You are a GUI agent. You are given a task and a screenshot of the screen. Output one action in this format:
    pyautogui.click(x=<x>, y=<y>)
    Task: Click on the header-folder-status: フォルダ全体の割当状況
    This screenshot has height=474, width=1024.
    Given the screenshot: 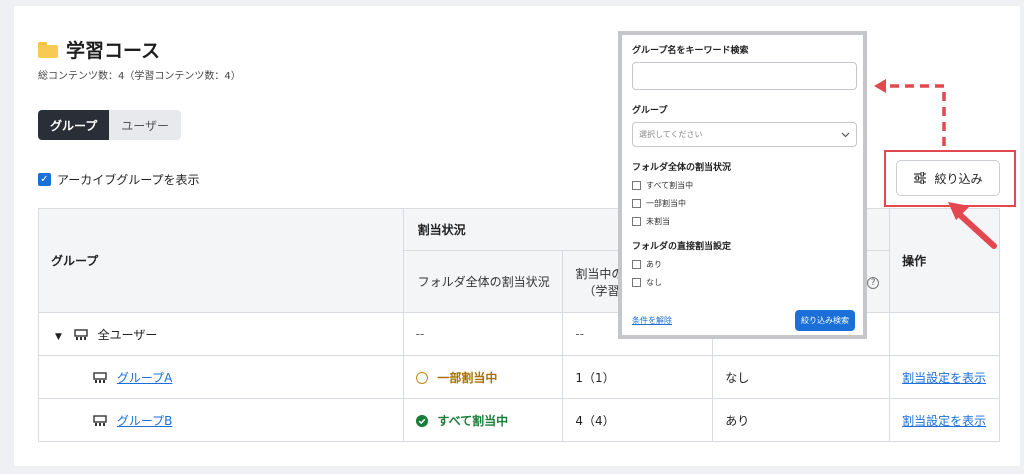 What is the action you would take?
    pyautogui.click(x=483, y=281)
    